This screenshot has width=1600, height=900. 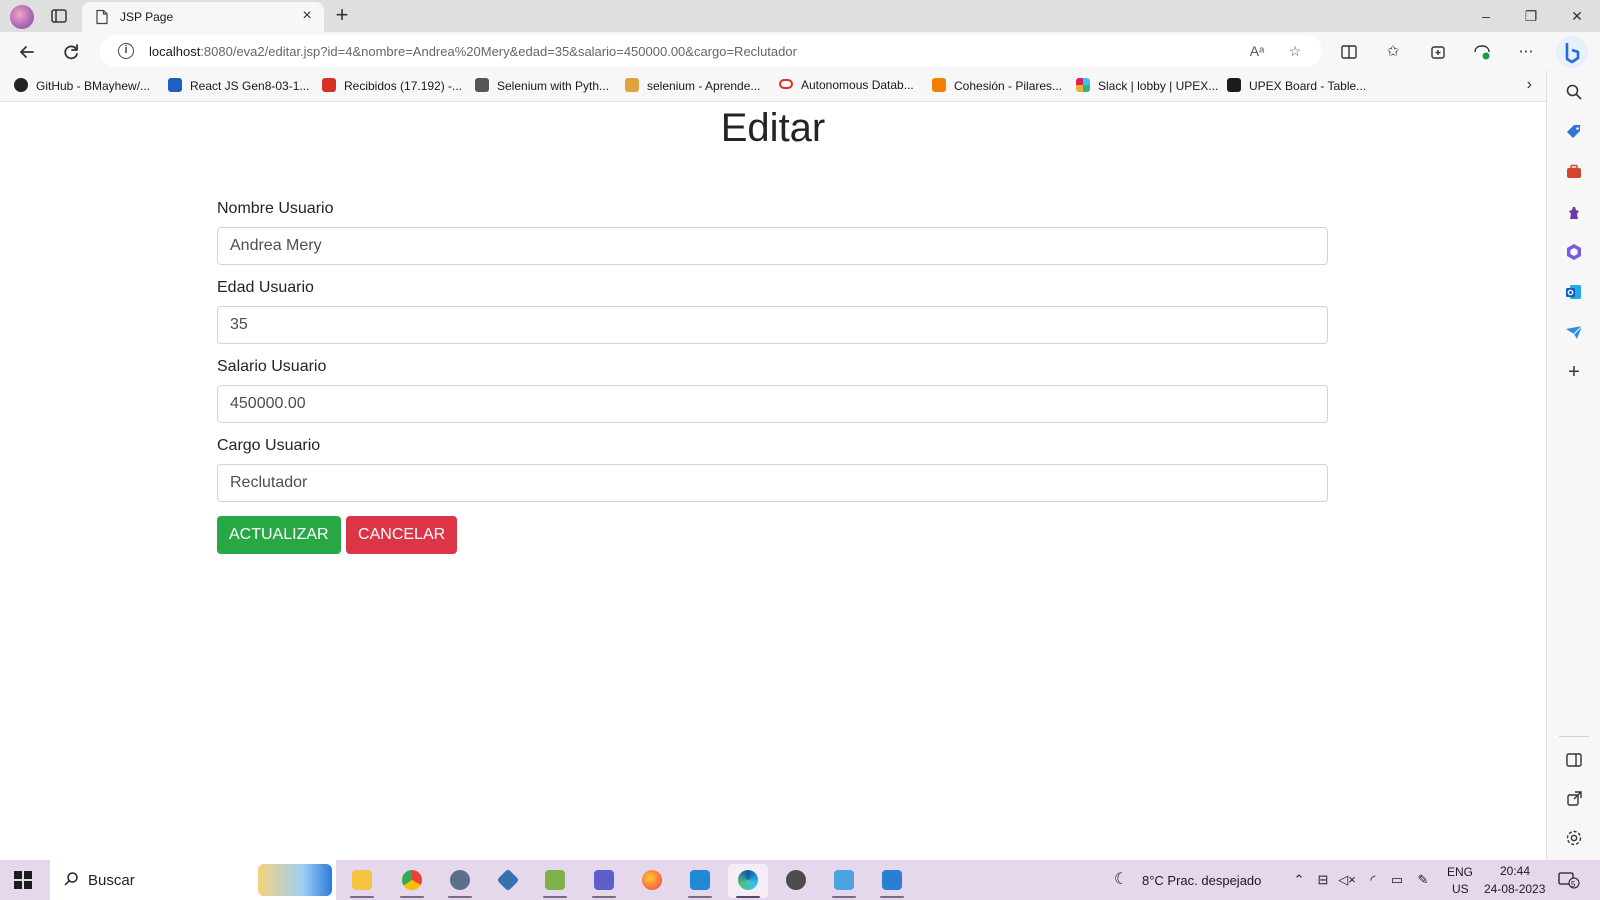 I want to click on tab-strip: JSP Page × + – ❐ ✕, so click(x=800, y=16).